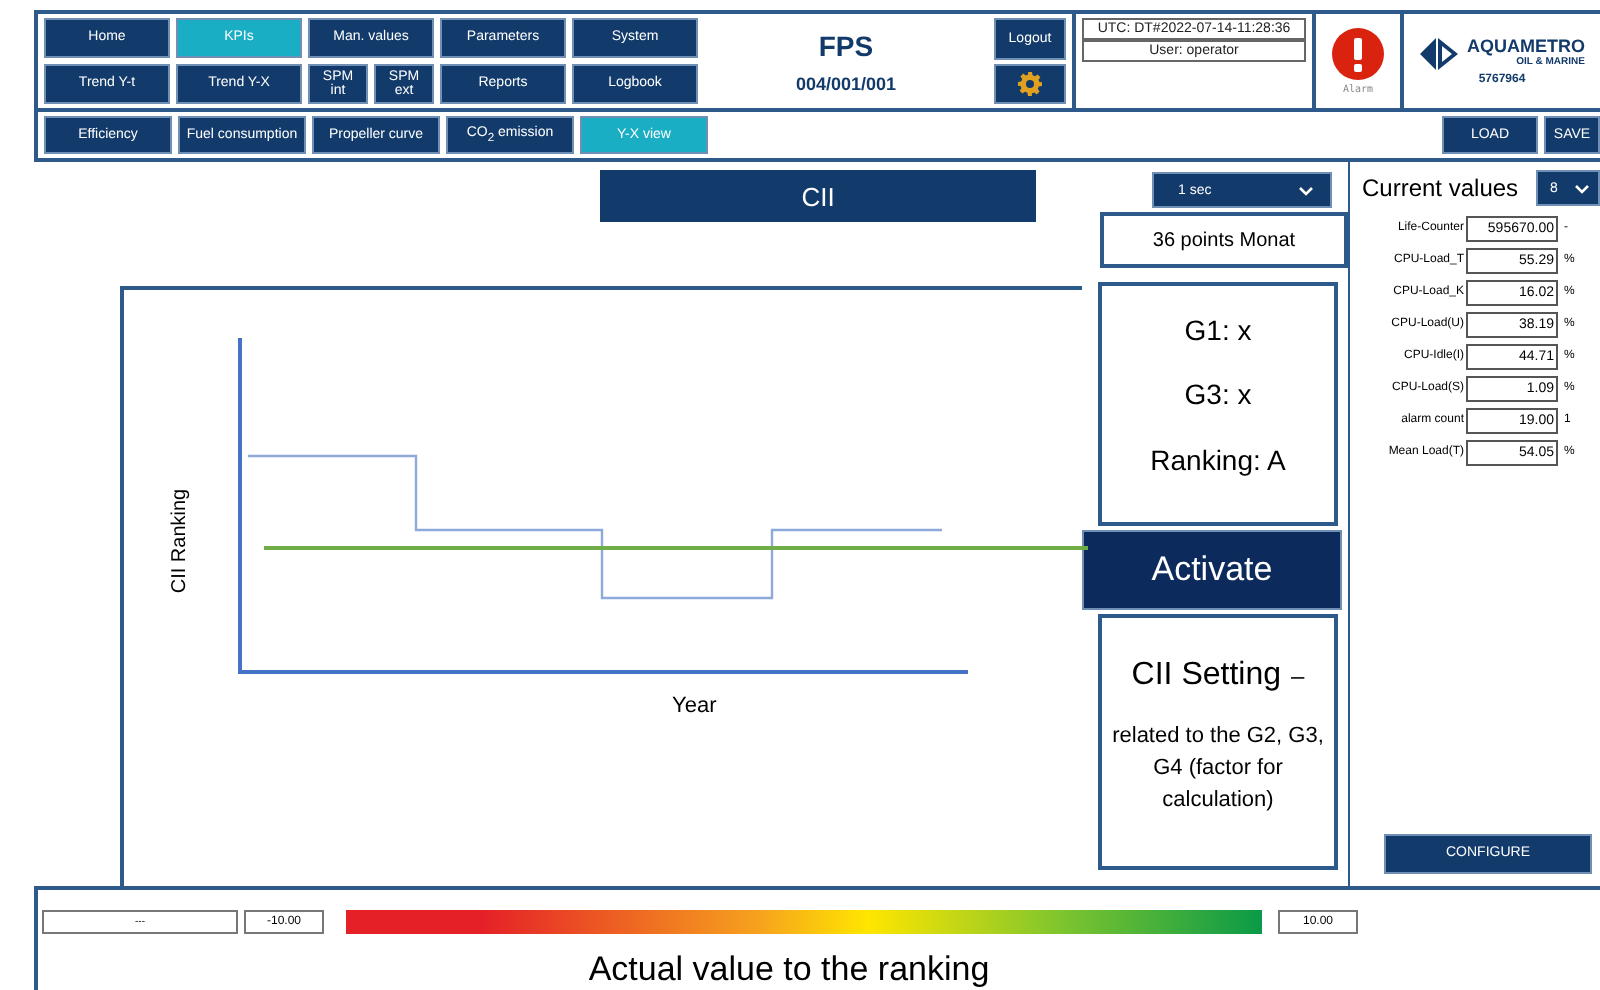 The height and width of the screenshot is (990, 1600). I want to click on logo-icon, so click(1441, 53).